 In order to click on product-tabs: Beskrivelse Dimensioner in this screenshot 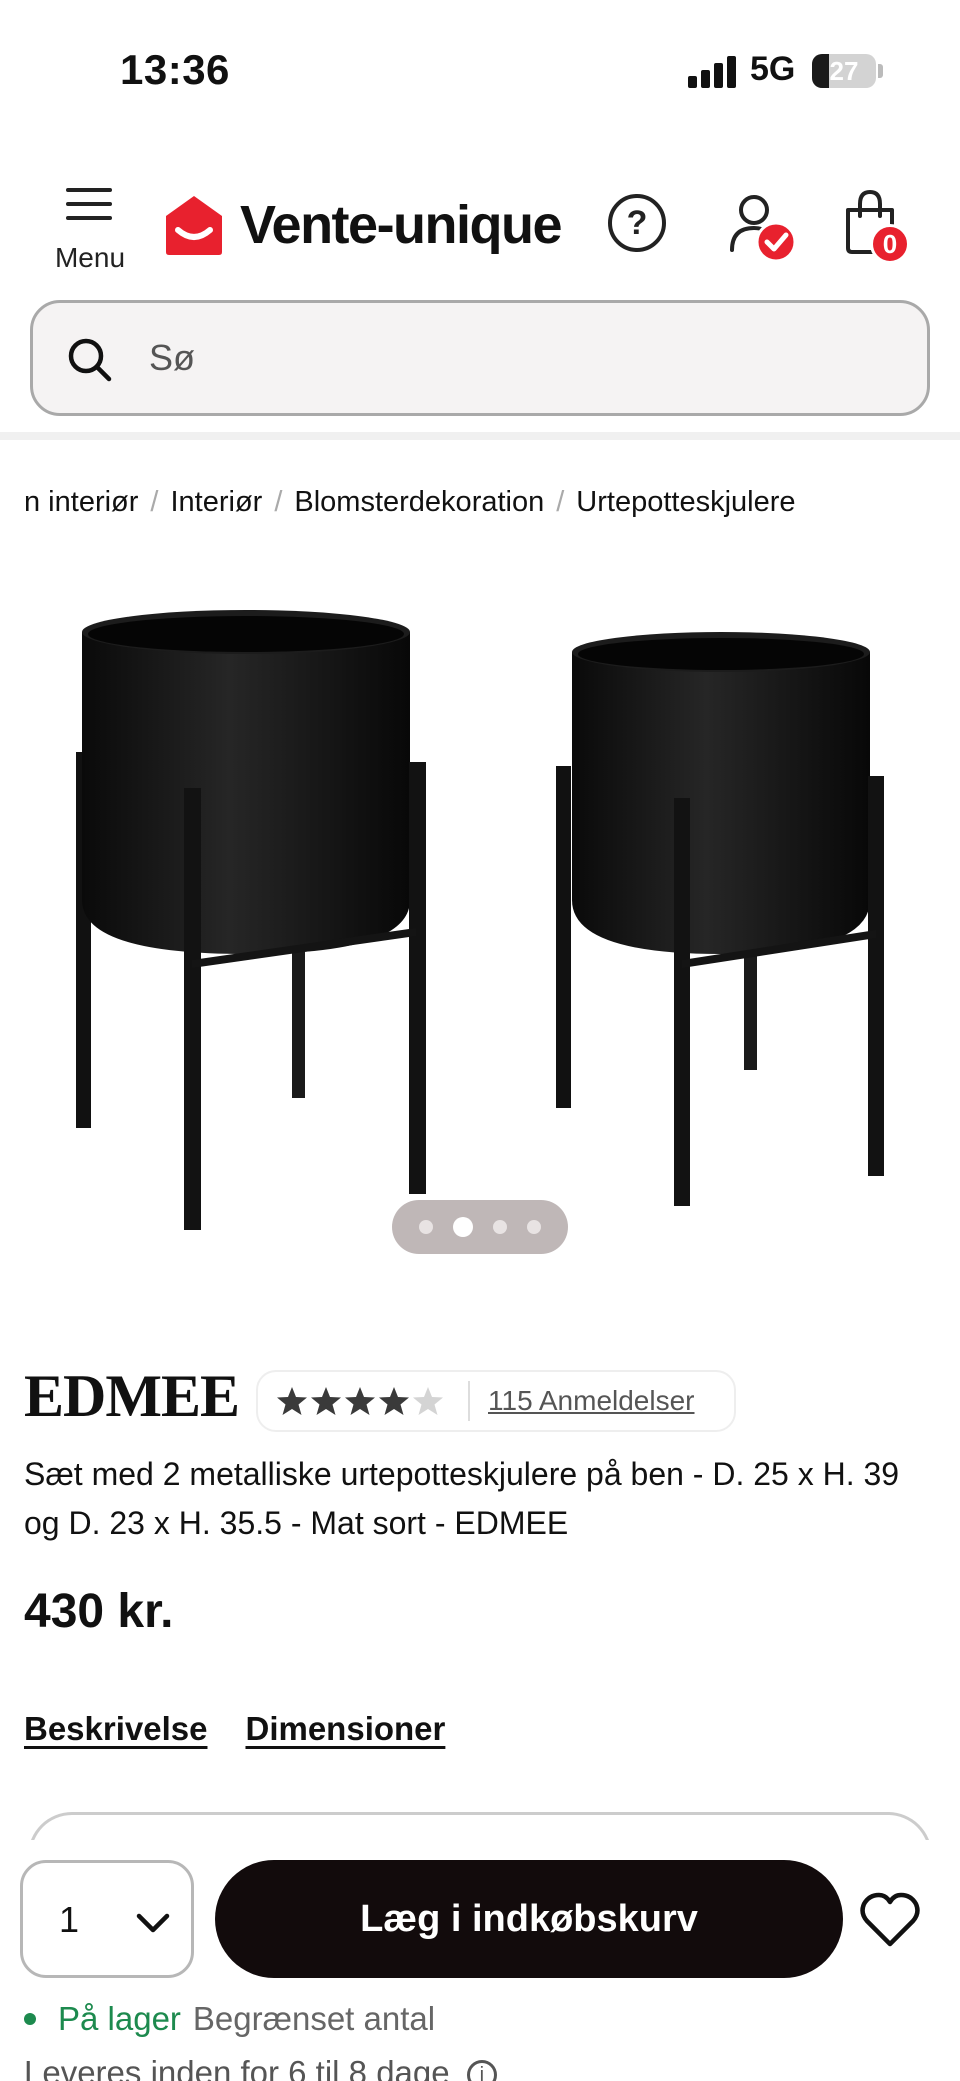, I will do `click(234, 1729)`.